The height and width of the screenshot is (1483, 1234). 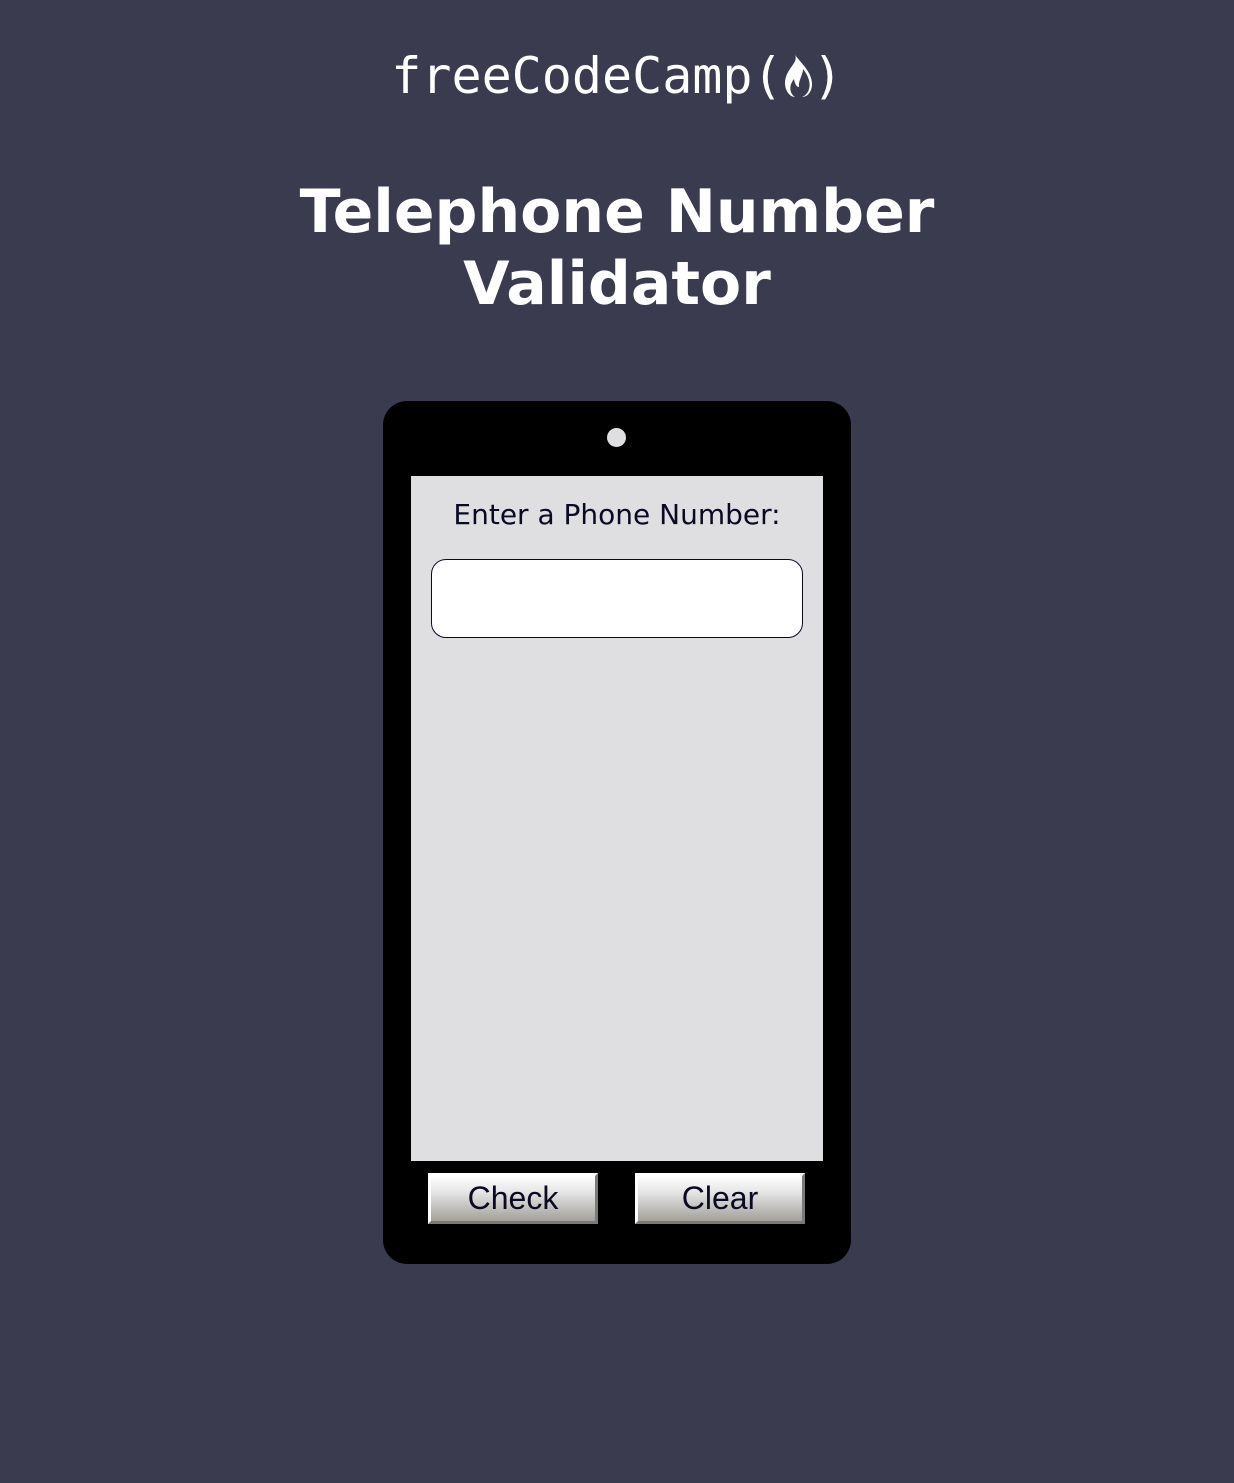 What do you see at coordinates (617, 212) in the screenshot?
I see `page-title-line-1: Telephone Number` at bounding box center [617, 212].